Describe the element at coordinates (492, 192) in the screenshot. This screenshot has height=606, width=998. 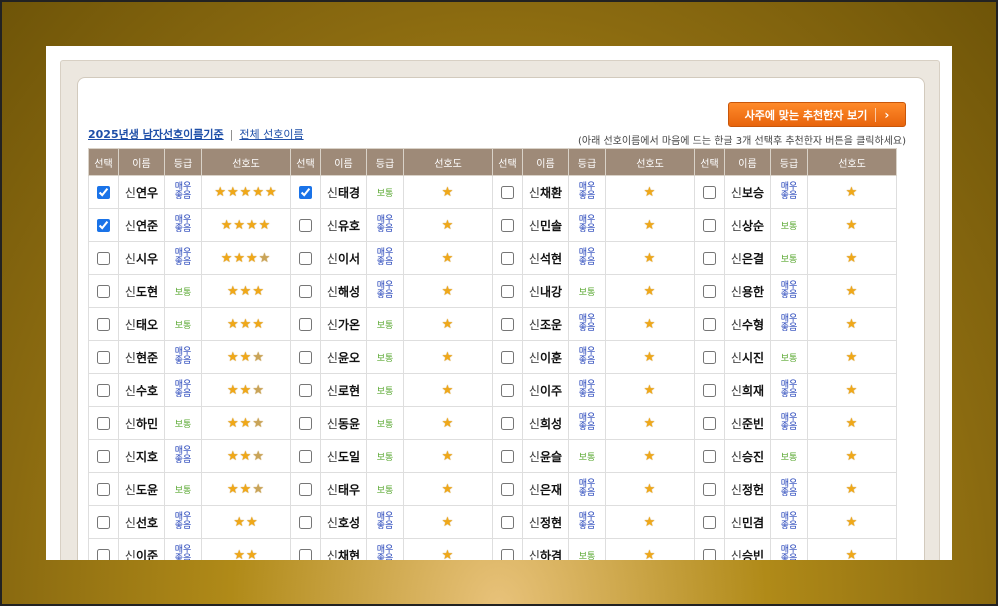
I see `table-row: 신연우 매우 좋음 ★★★★★ 신태경 보통 ★ 신채환 매우 좋음 ★ 신보승 매우 좋음 ★` at that location.